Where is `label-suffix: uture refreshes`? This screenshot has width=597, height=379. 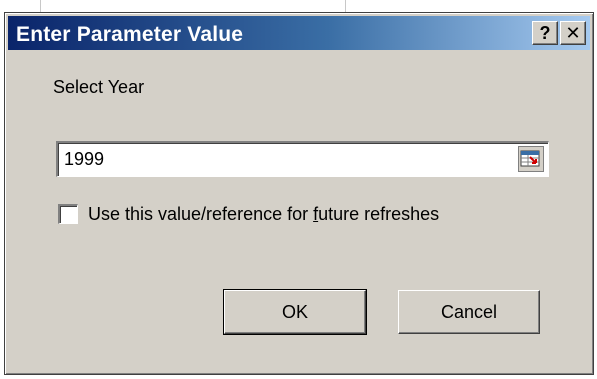 label-suffix: uture refreshes is located at coordinates (379, 213).